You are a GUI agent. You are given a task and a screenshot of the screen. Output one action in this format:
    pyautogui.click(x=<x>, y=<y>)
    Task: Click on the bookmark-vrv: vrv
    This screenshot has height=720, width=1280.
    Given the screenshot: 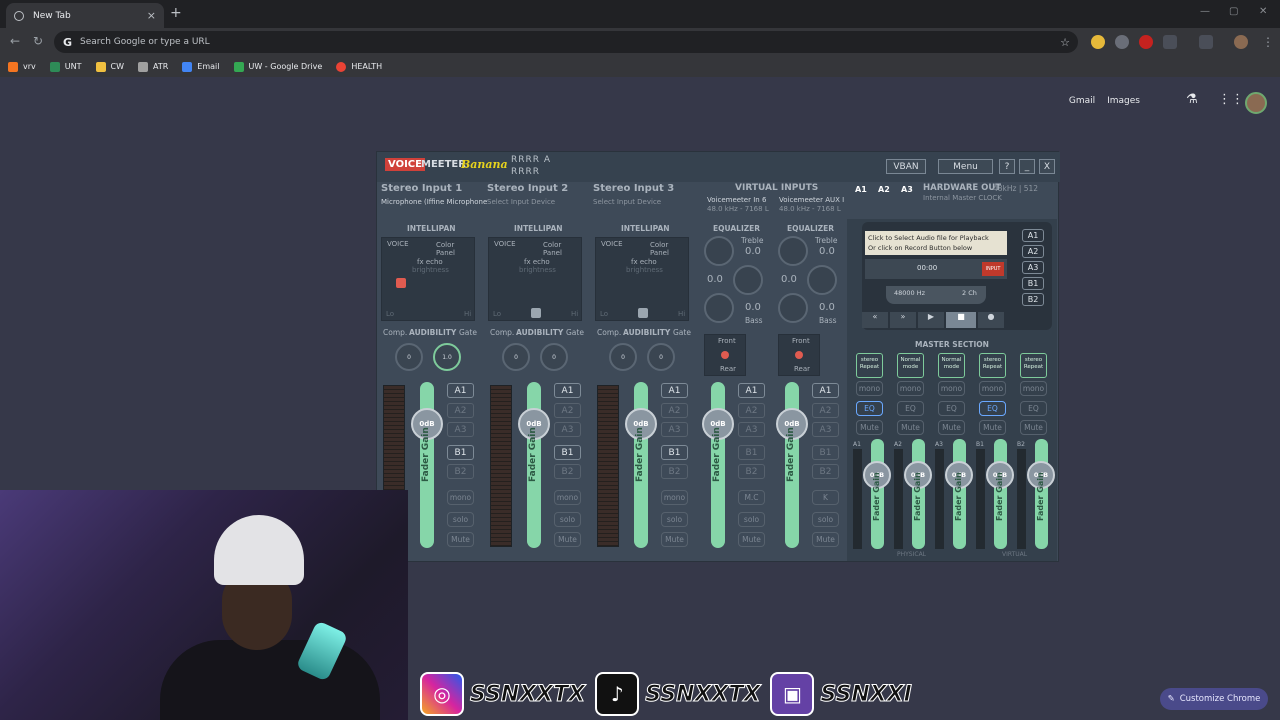 What is the action you would take?
    pyautogui.click(x=22, y=66)
    